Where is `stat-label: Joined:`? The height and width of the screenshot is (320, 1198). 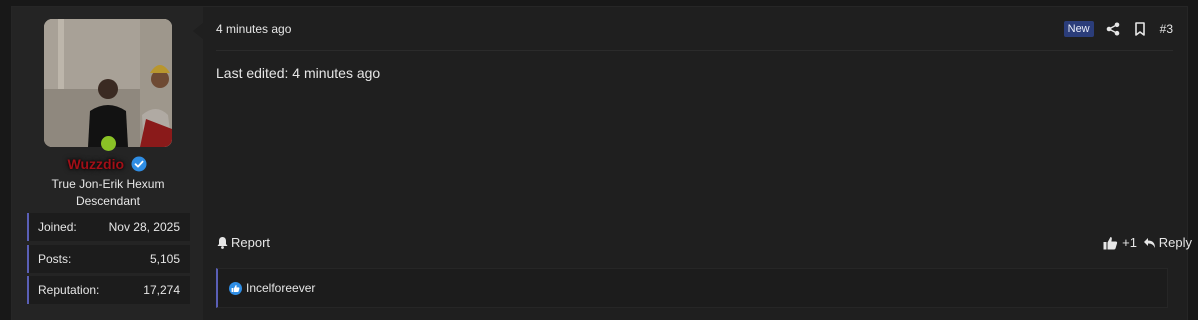 stat-label: Joined: is located at coordinates (57, 227).